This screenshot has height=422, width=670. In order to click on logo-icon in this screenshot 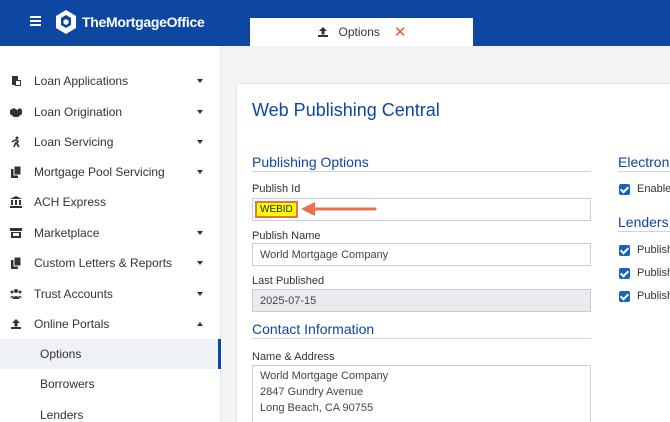, I will do `click(66, 22)`.